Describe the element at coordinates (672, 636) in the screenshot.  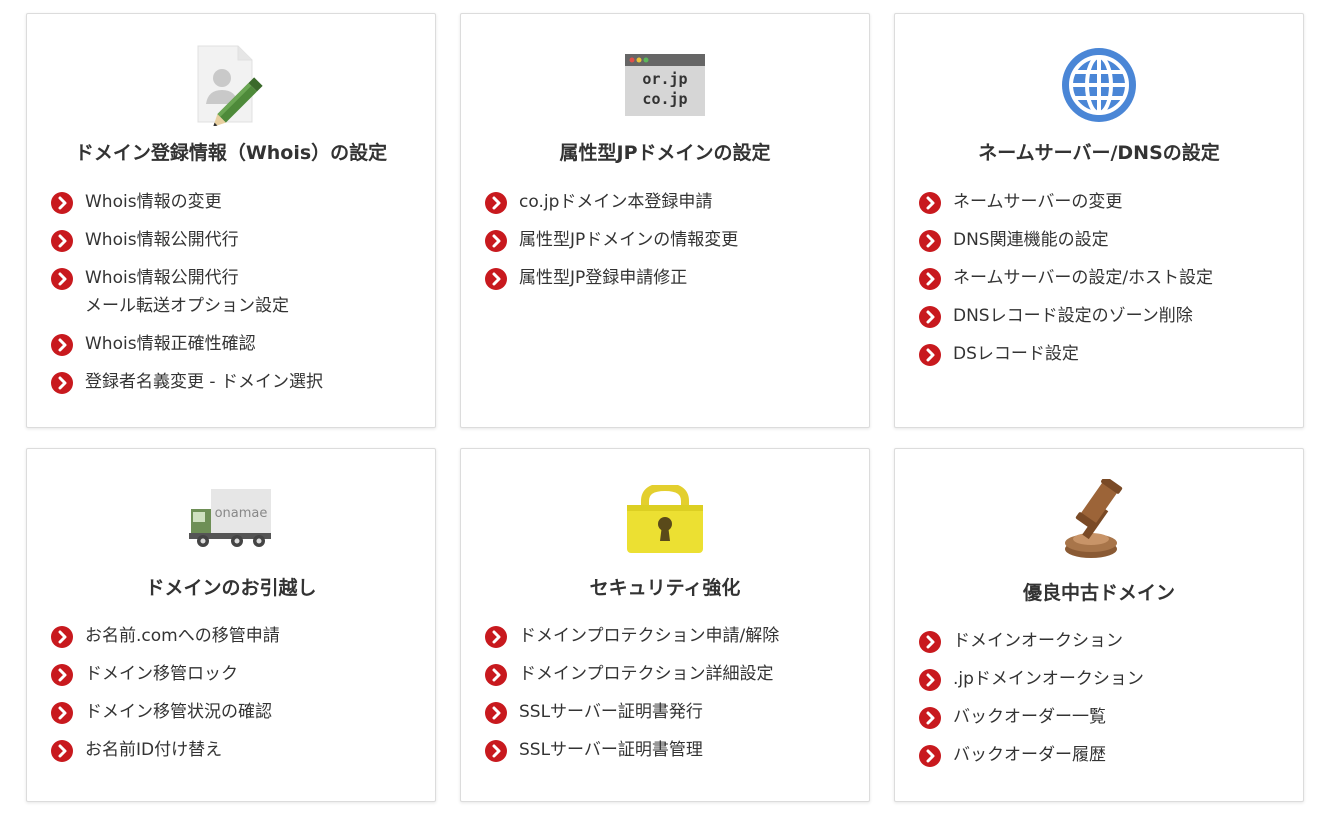
I see `list-item: ドメインプロテクション申請/解除` at that location.